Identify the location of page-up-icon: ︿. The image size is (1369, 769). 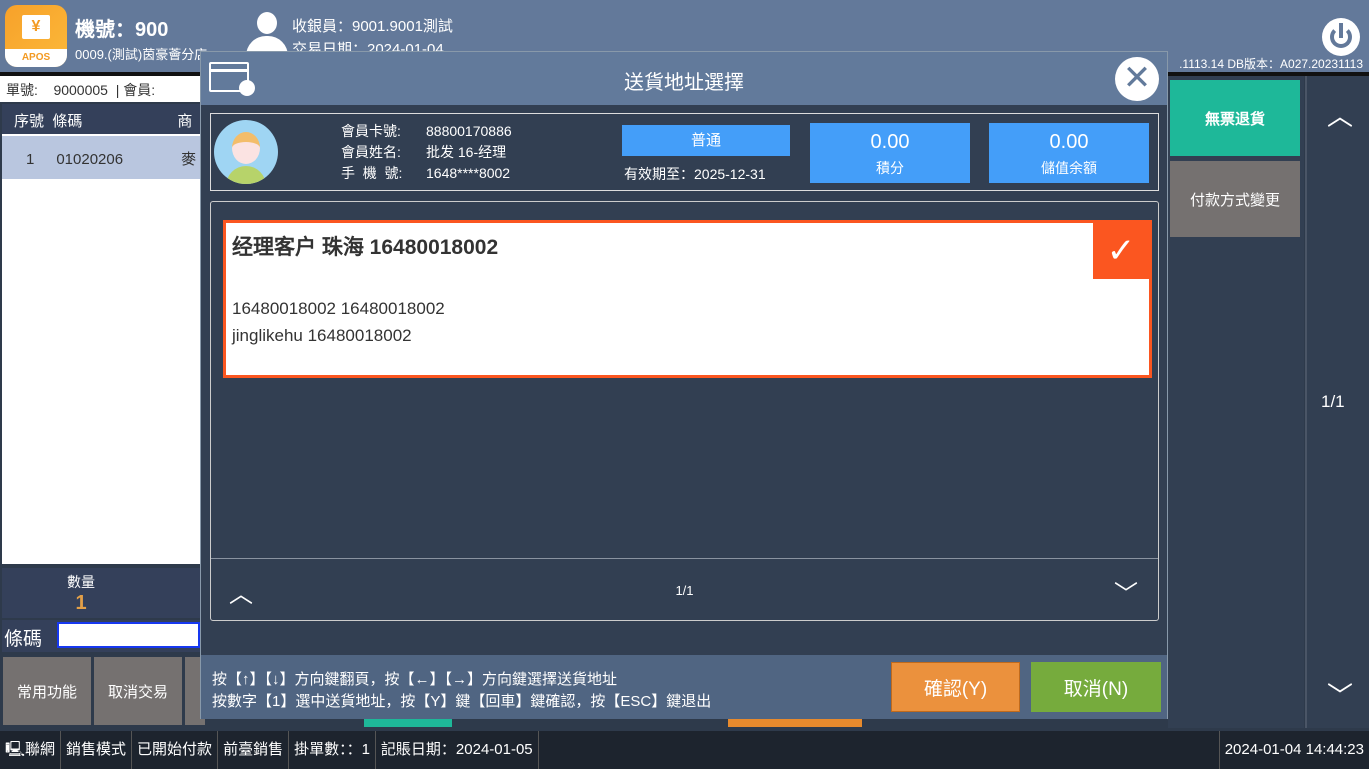
(1340, 114).